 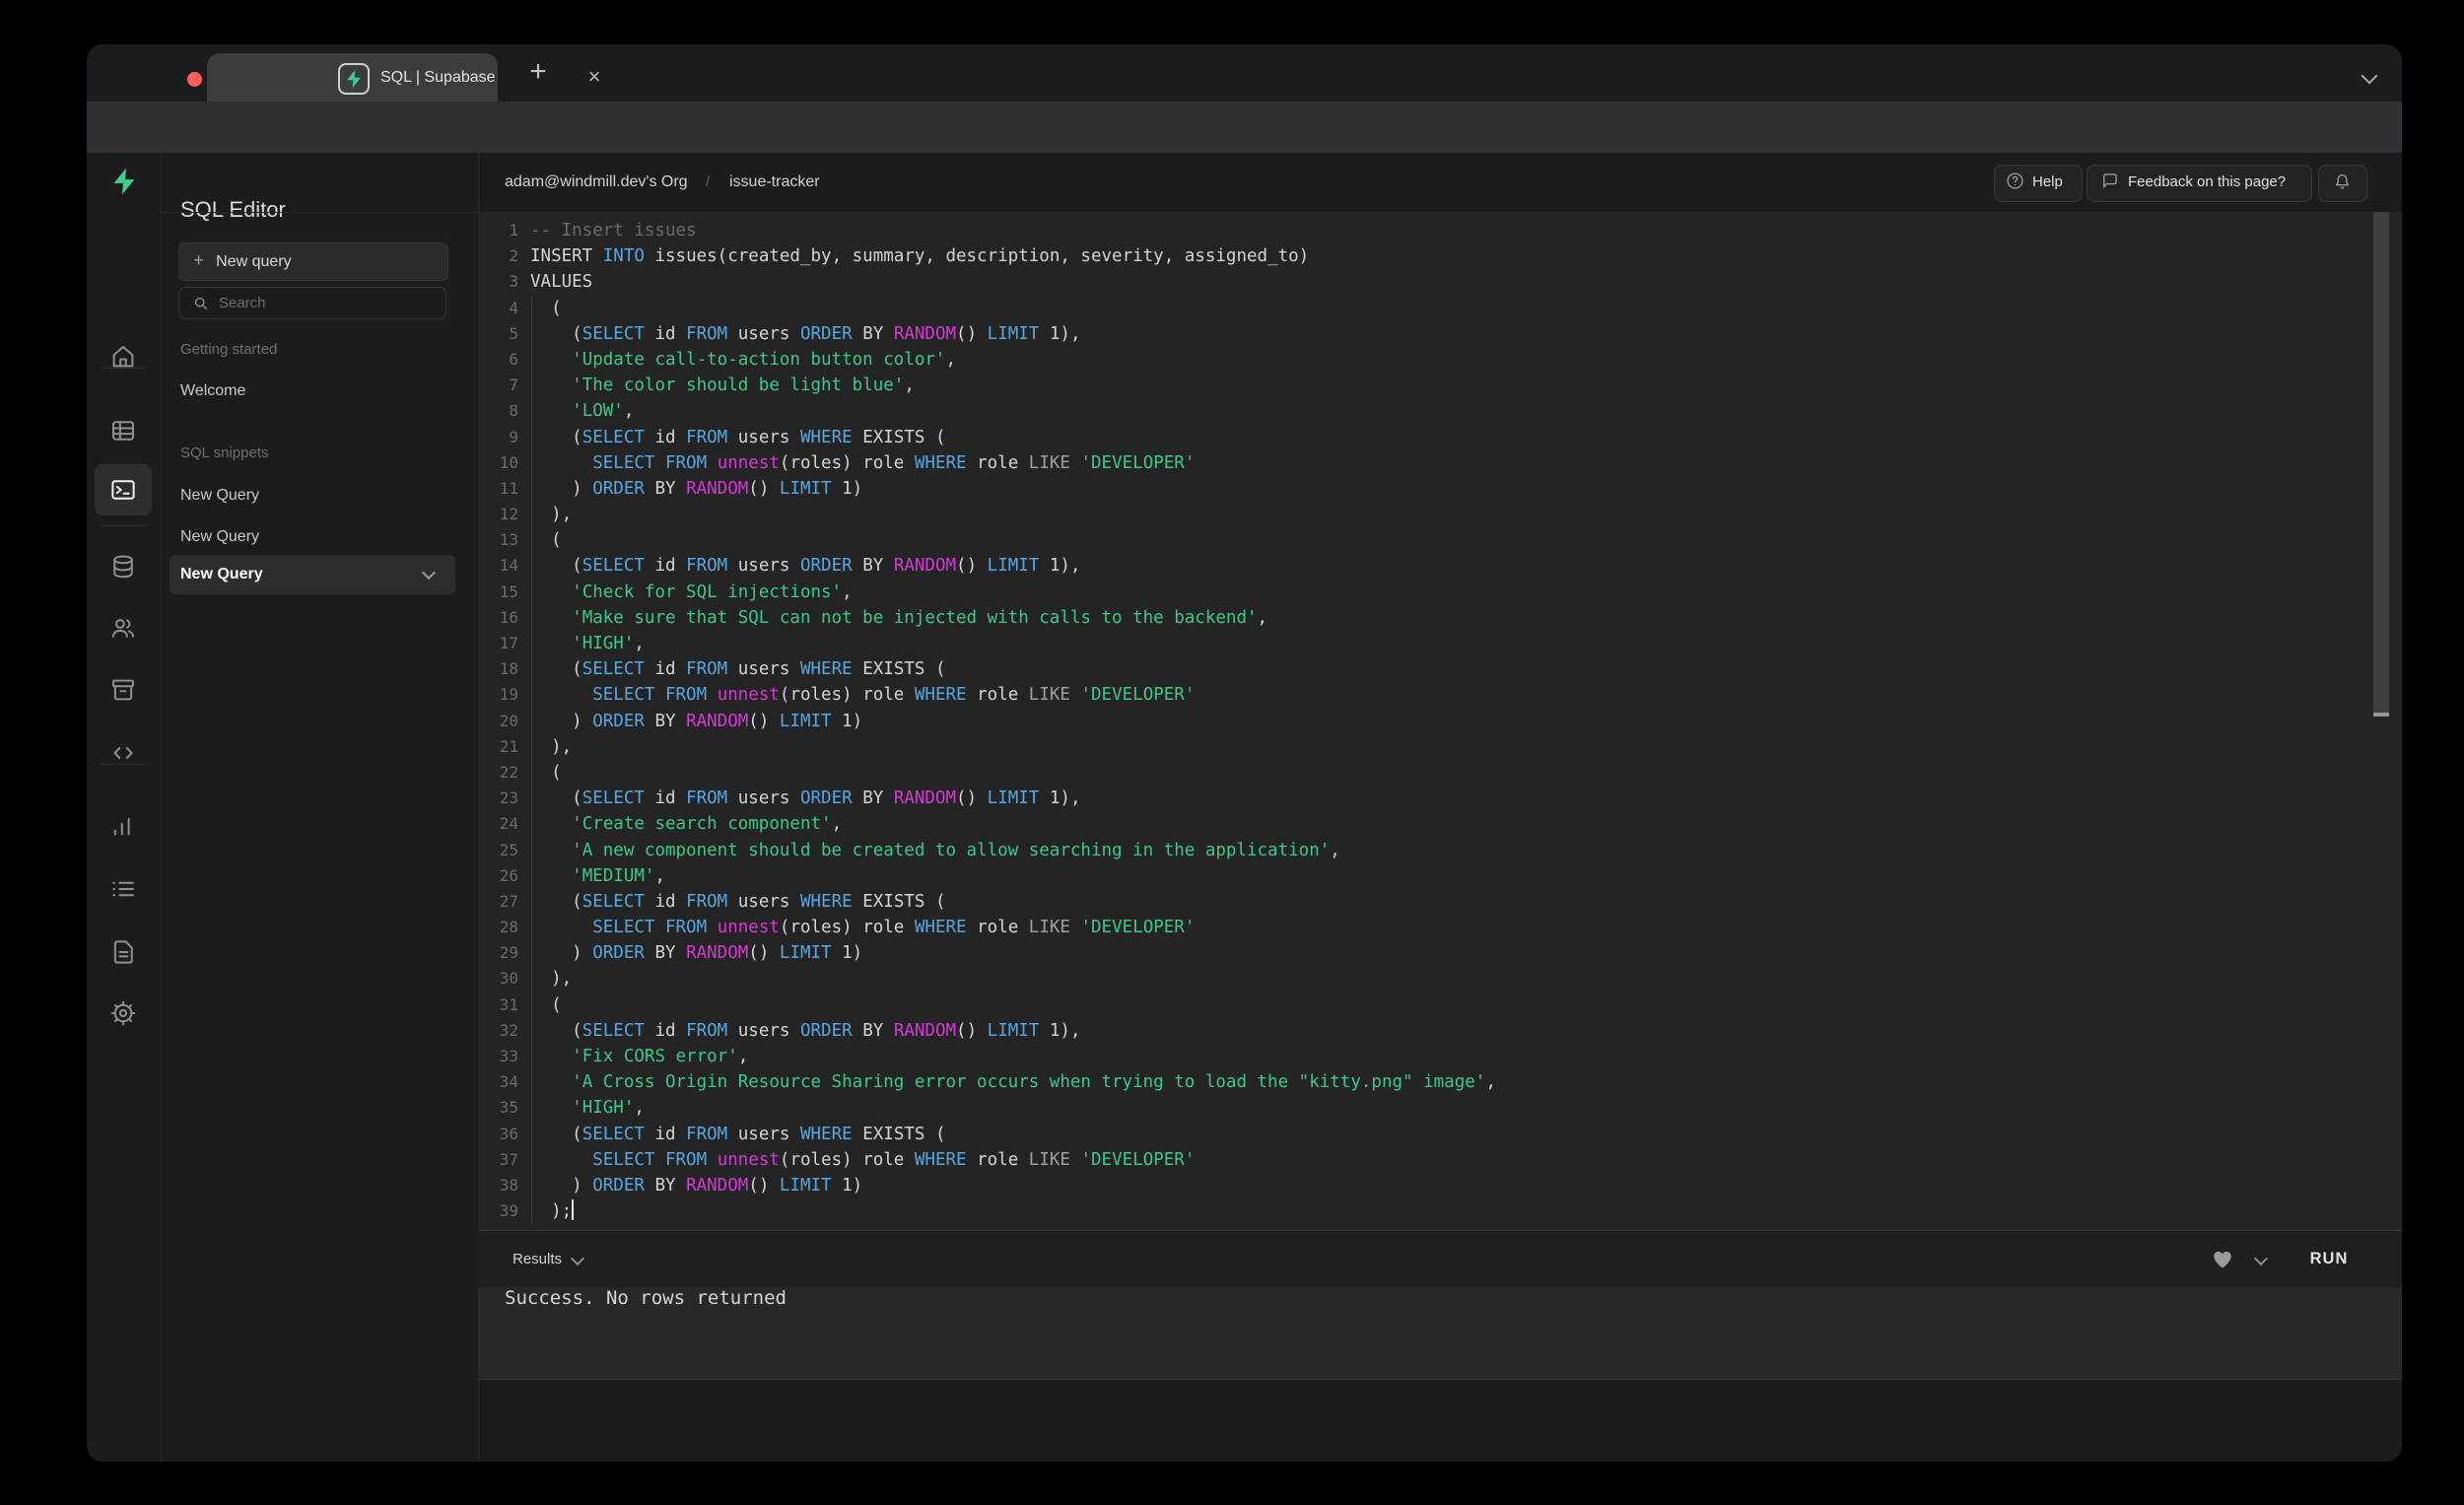 What do you see at coordinates (2038, 183) in the screenshot?
I see `help-button: Help` at bounding box center [2038, 183].